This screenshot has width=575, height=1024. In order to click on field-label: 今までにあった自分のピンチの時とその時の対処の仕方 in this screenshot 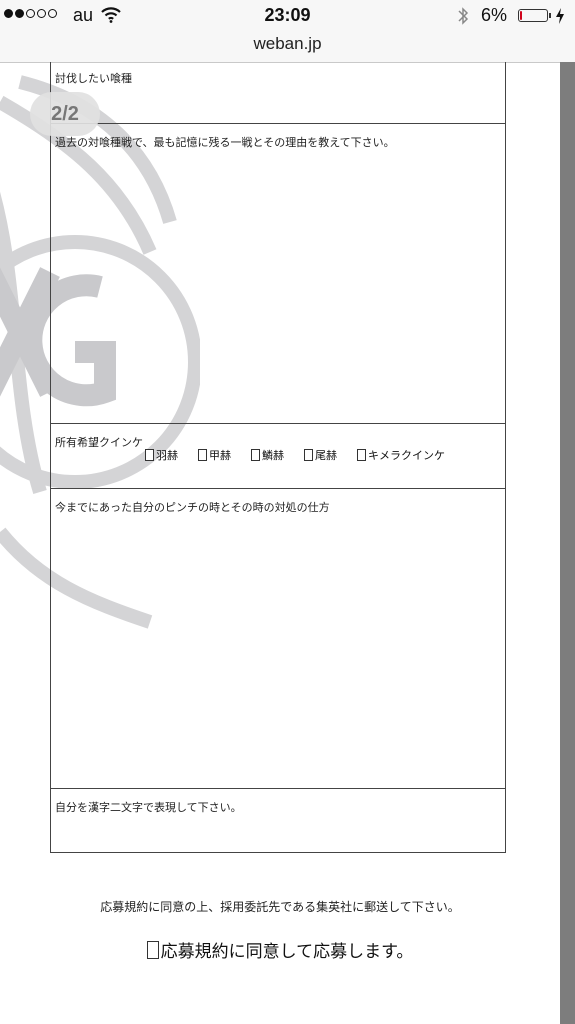, I will do `click(192, 507)`.